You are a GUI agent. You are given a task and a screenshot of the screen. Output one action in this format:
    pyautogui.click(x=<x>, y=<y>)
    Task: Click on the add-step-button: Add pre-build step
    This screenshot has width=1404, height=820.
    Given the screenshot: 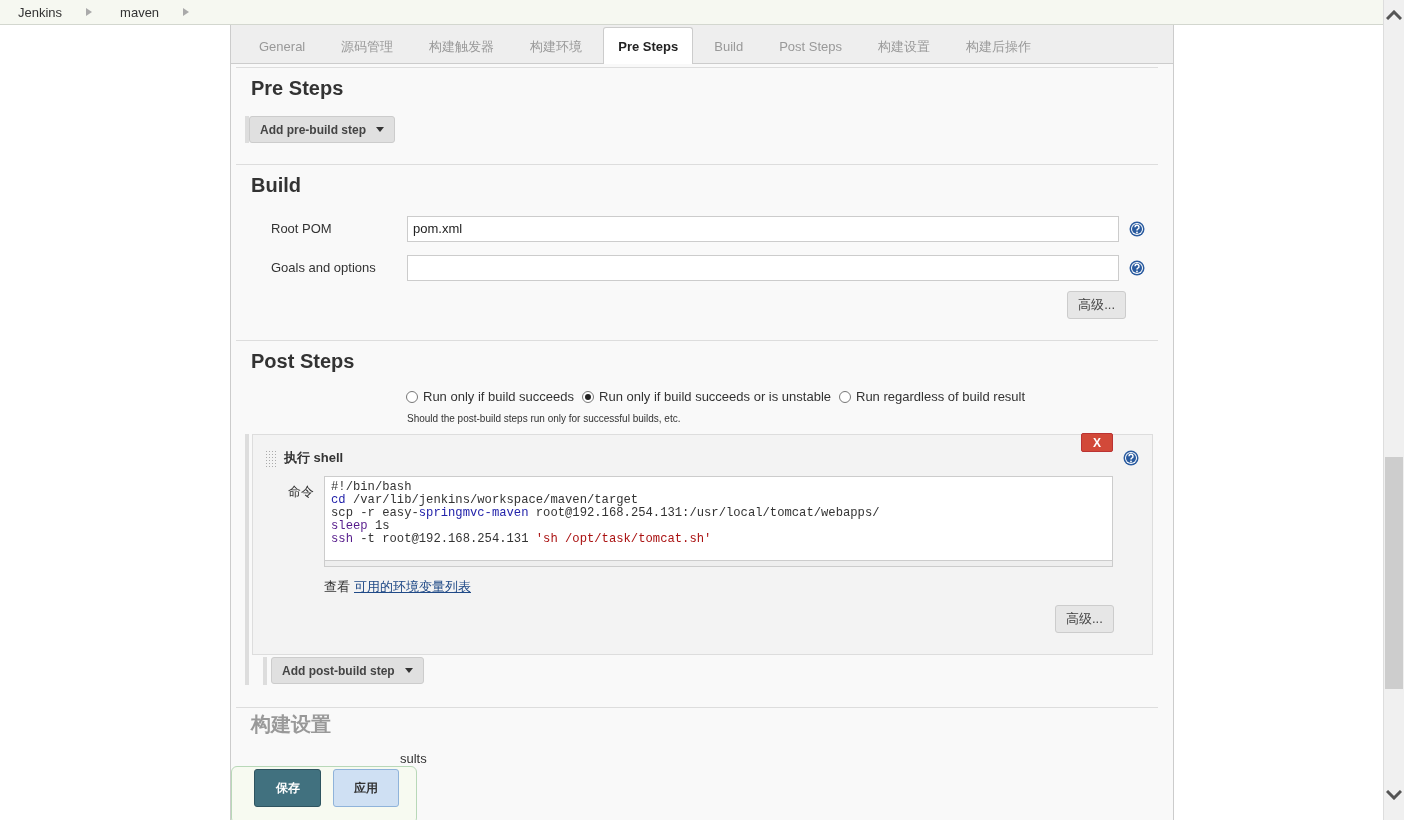 What is the action you would take?
    pyautogui.click(x=322, y=129)
    